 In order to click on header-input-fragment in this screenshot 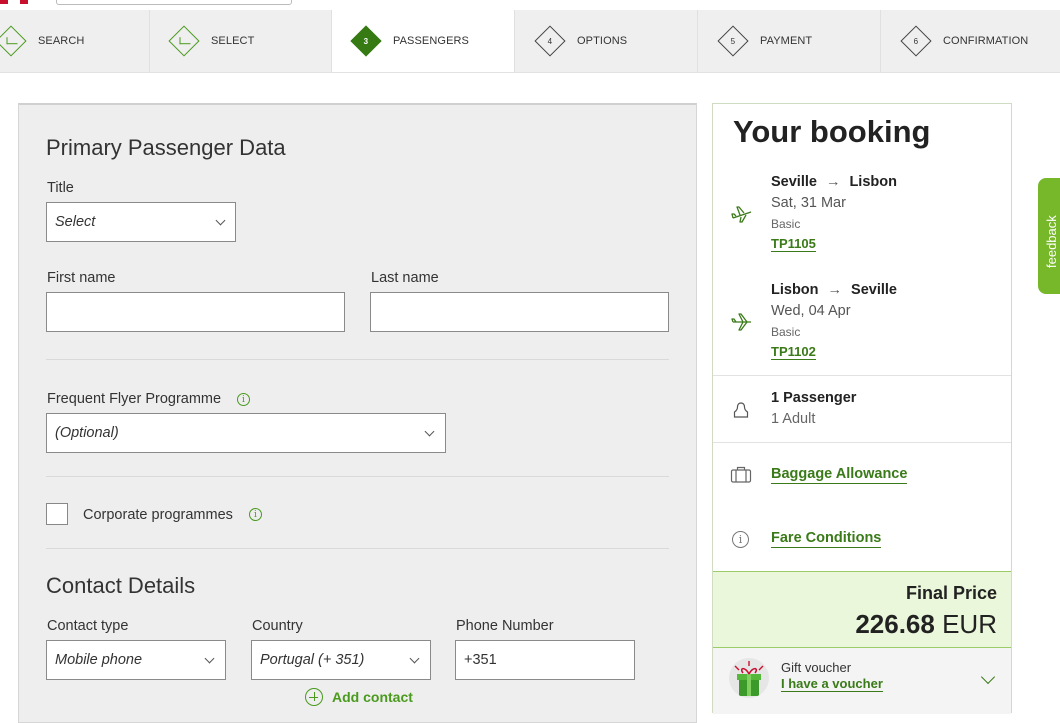, I will do `click(174, 2)`.